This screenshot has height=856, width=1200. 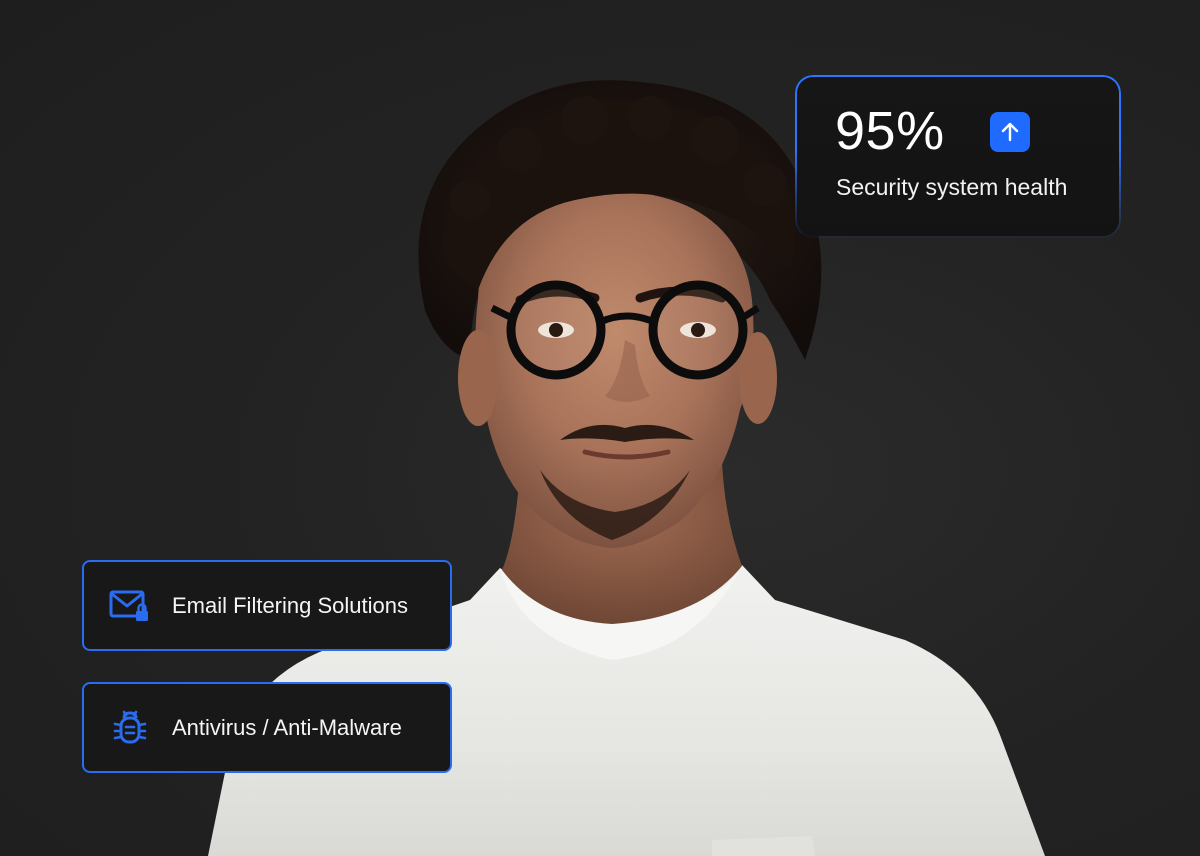 I want to click on feature-label: Antivirus / Anti-Malware, so click(x=287, y=727).